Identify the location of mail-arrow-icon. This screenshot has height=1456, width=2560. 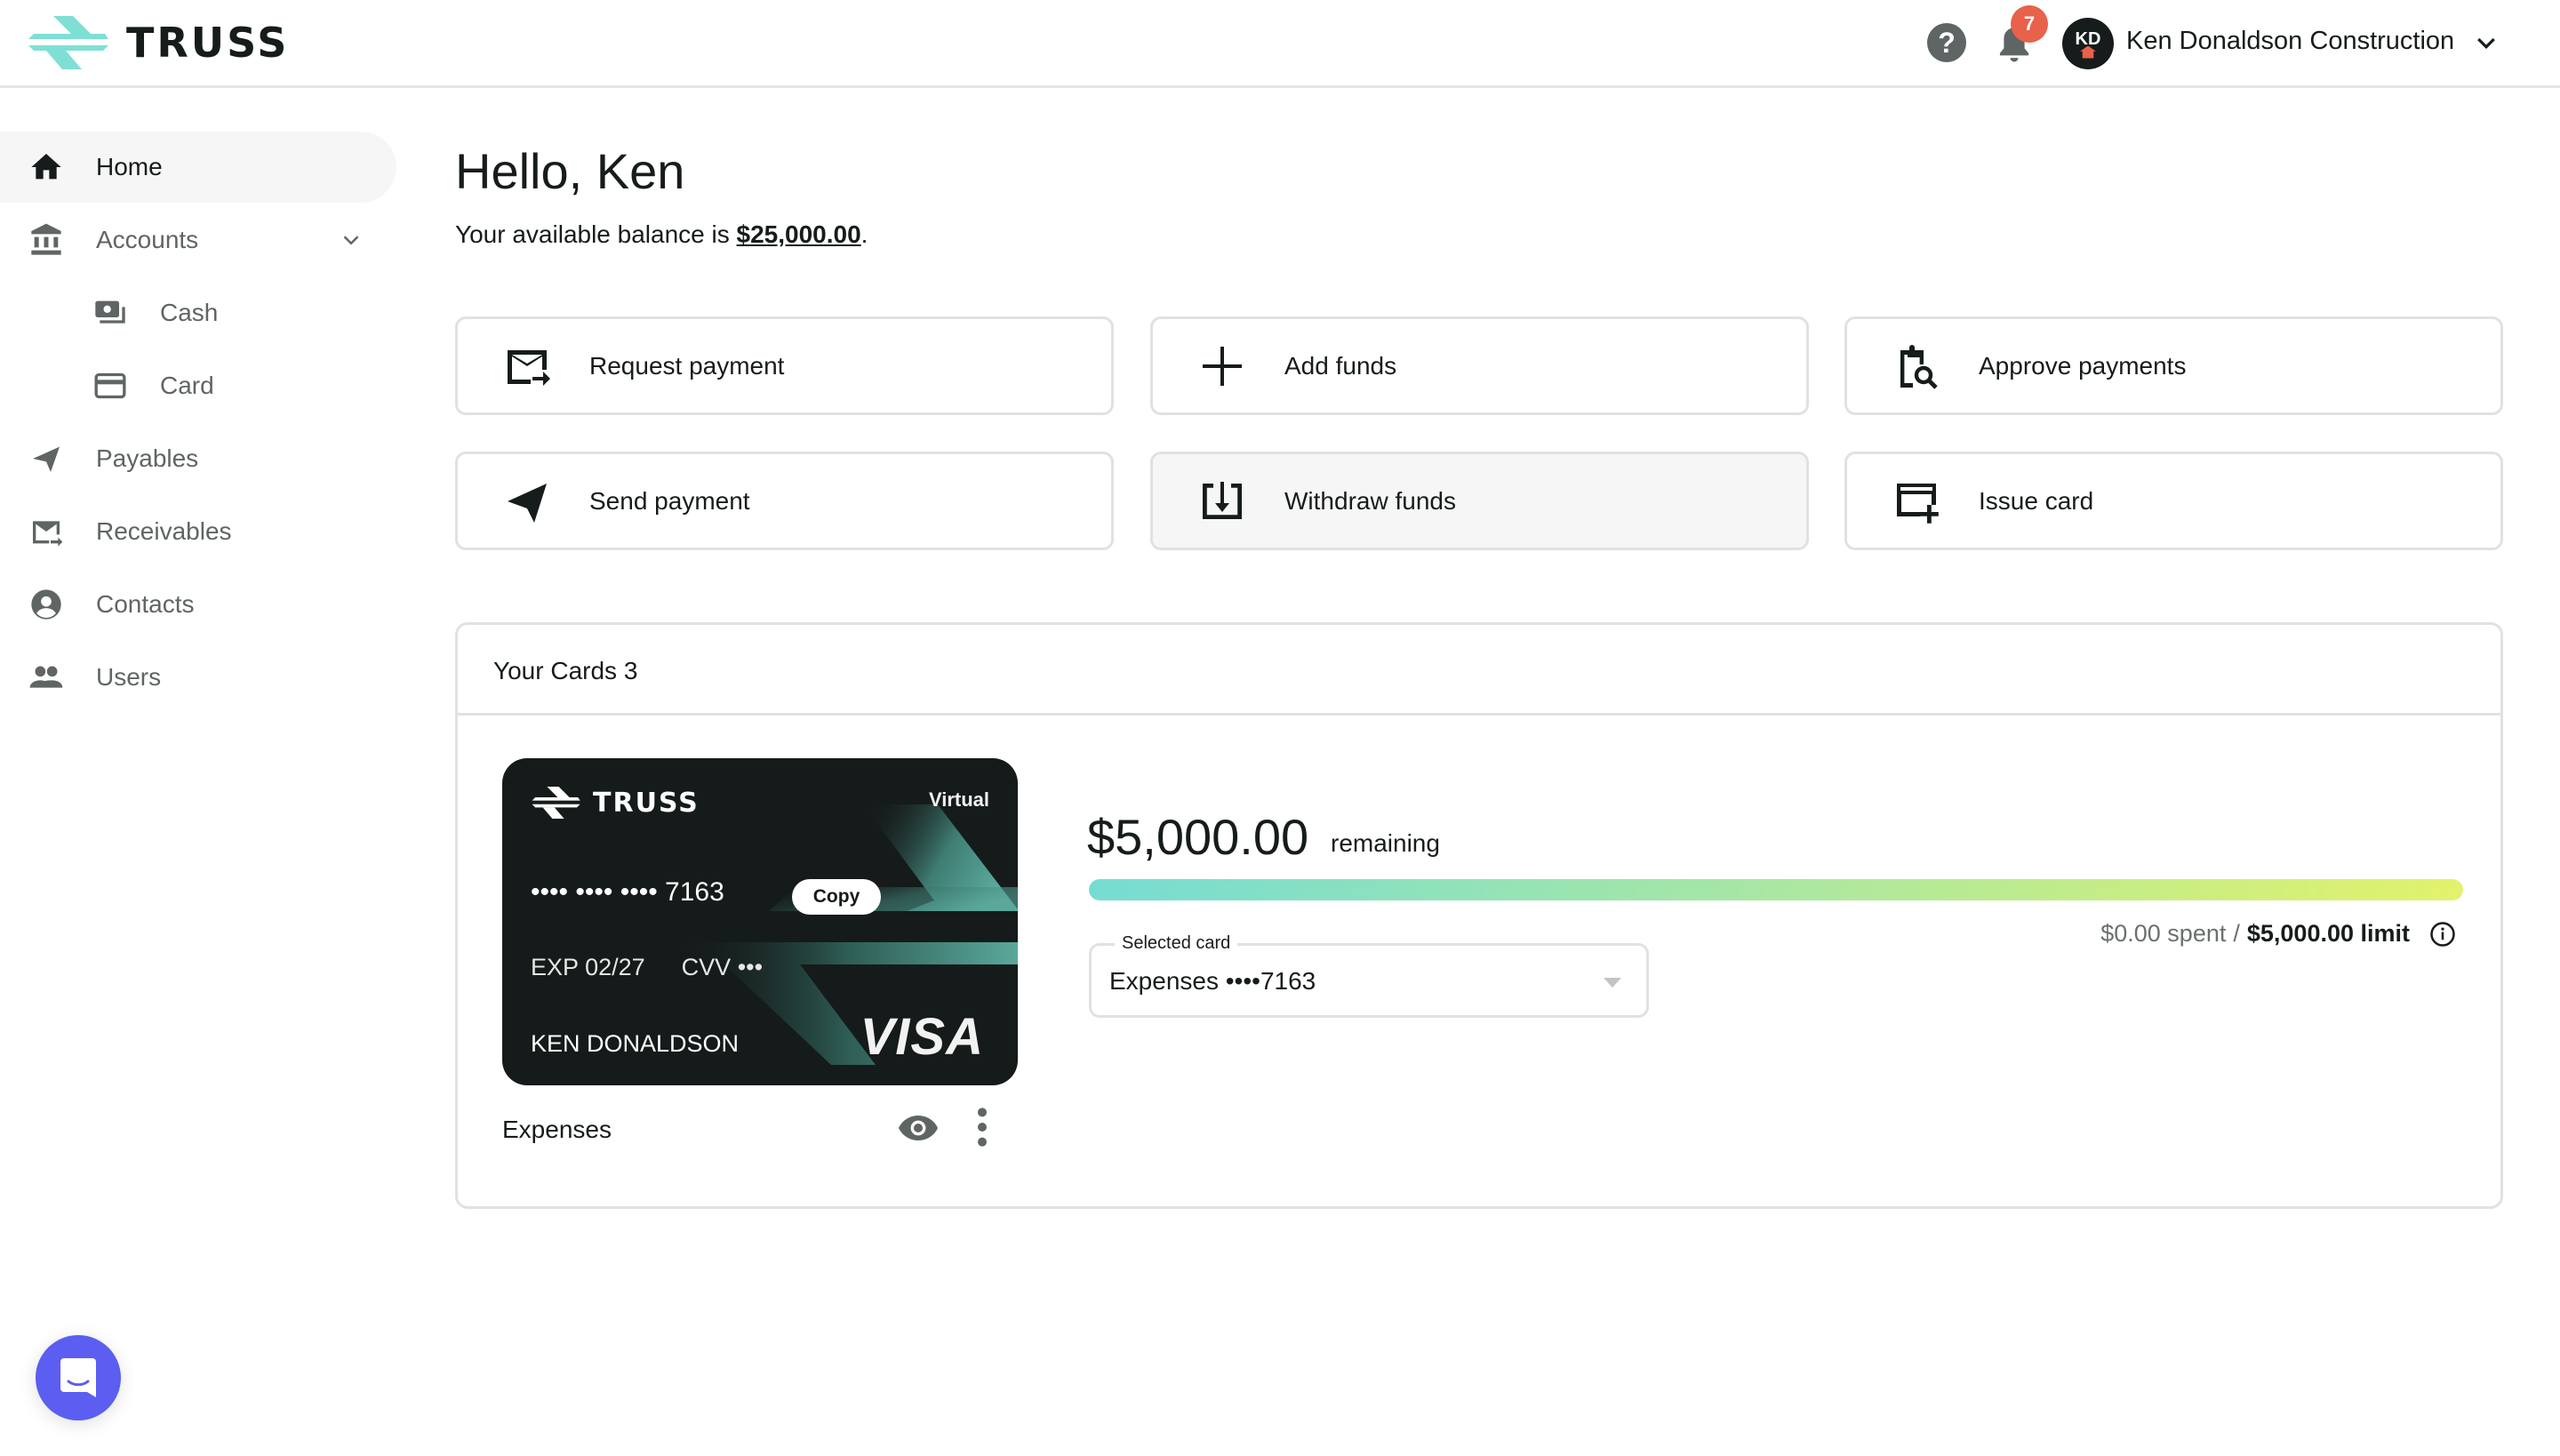
(48, 534).